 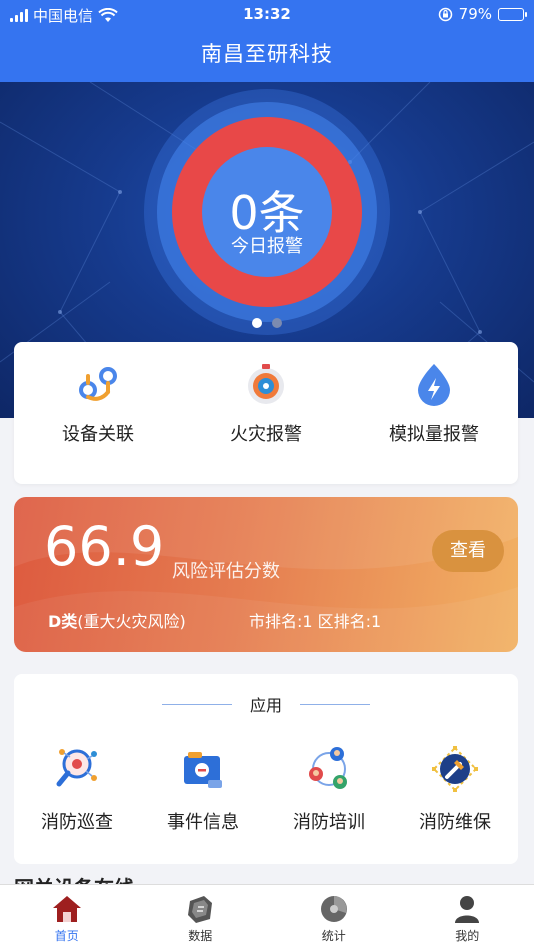 I want to click on divider-right, so click(x=335, y=704).